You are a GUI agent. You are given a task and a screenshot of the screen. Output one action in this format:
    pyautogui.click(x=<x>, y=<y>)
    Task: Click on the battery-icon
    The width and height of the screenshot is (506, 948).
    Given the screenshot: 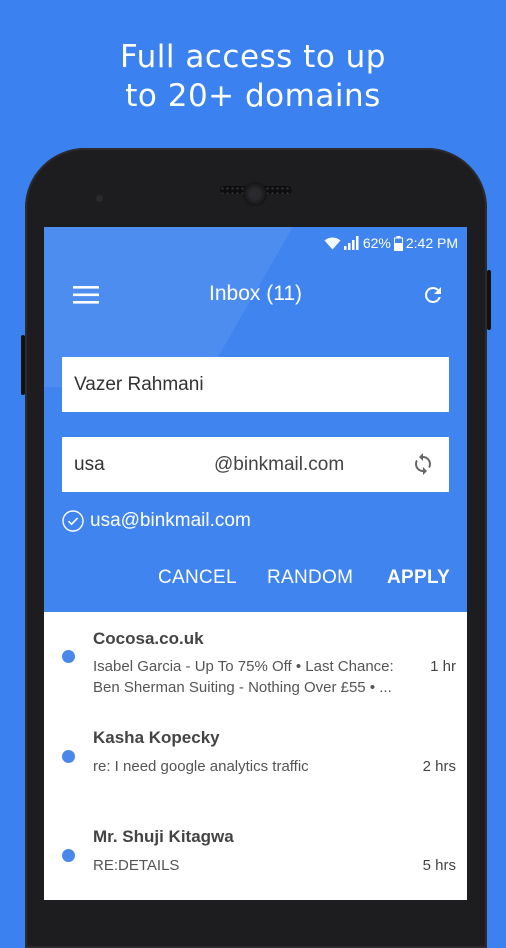 What is the action you would take?
    pyautogui.click(x=398, y=243)
    